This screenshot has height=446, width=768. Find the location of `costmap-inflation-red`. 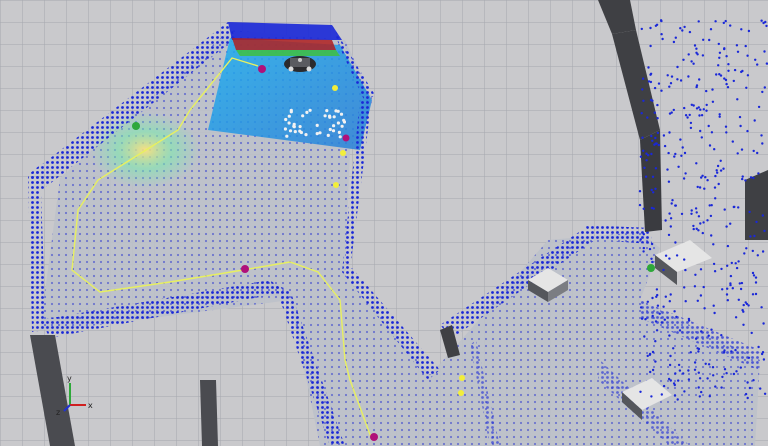

costmap-inflation-red is located at coordinates (284, 44).